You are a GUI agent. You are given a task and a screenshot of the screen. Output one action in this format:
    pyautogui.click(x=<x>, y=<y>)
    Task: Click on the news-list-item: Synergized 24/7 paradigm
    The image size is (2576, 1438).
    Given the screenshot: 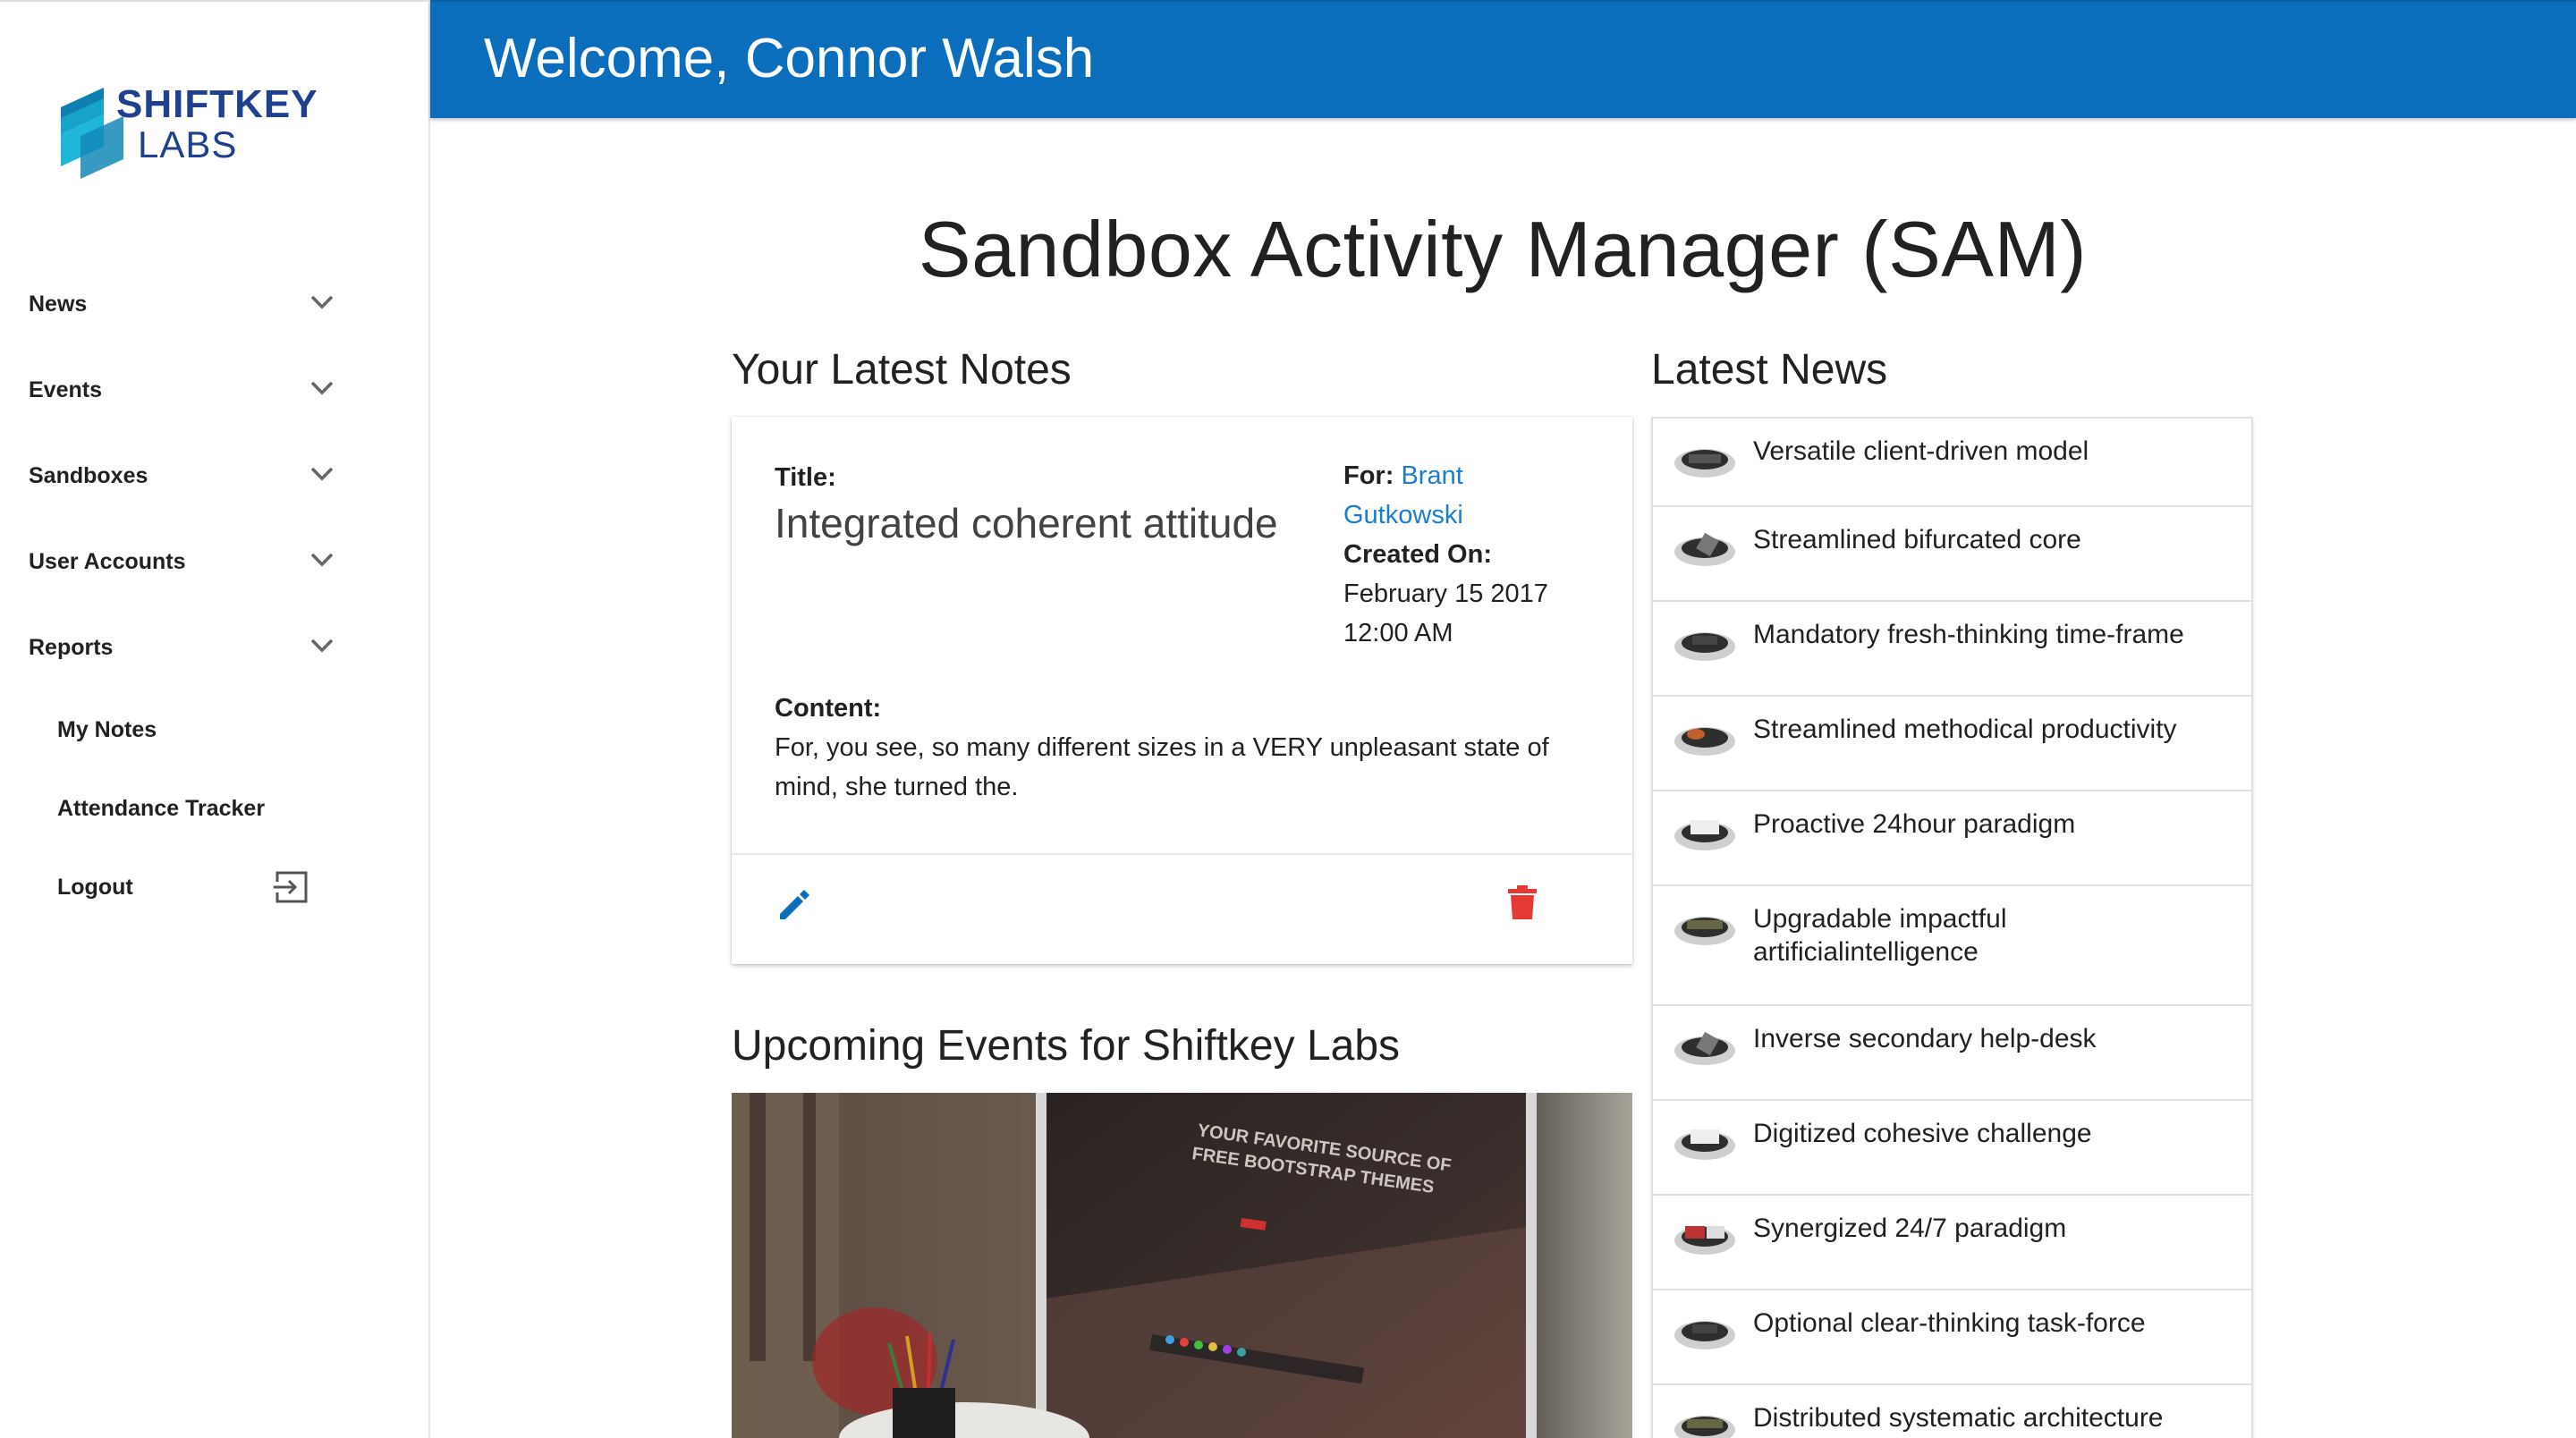 What is the action you would take?
    pyautogui.click(x=1952, y=1243)
    